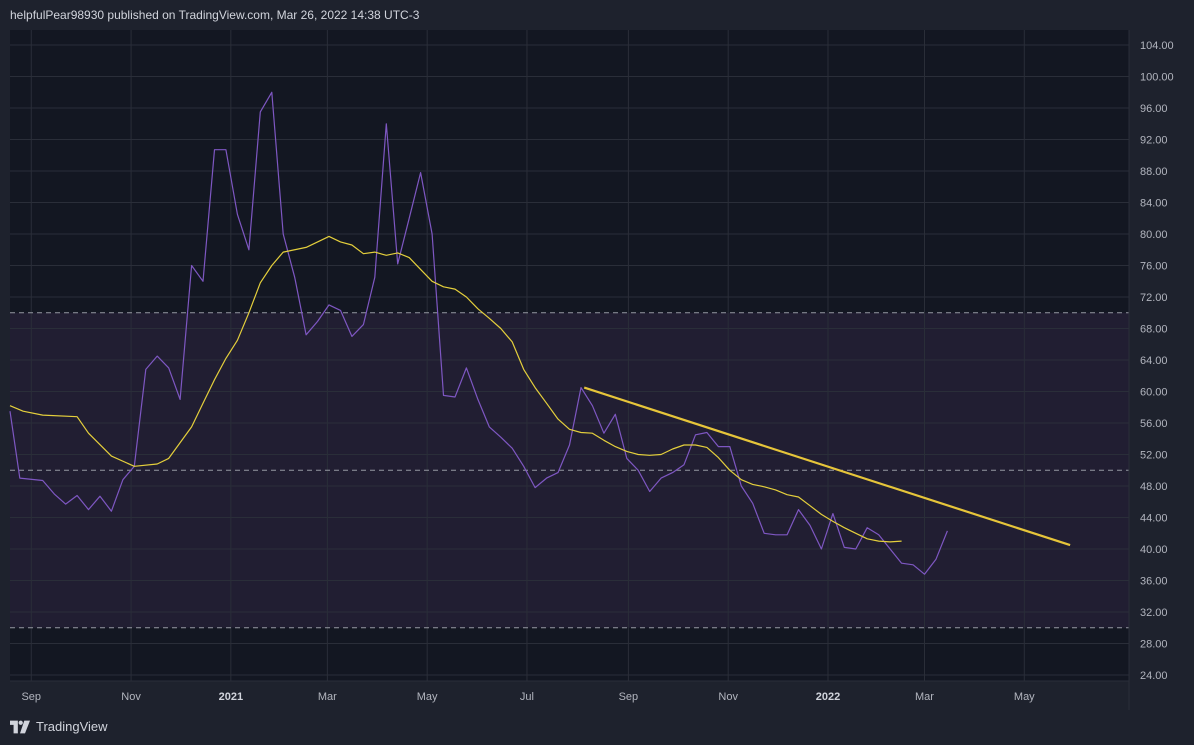 The height and width of the screenshot is (745, 1194). I want to click on price-tick-label: 40.00, so click(1154, 550).